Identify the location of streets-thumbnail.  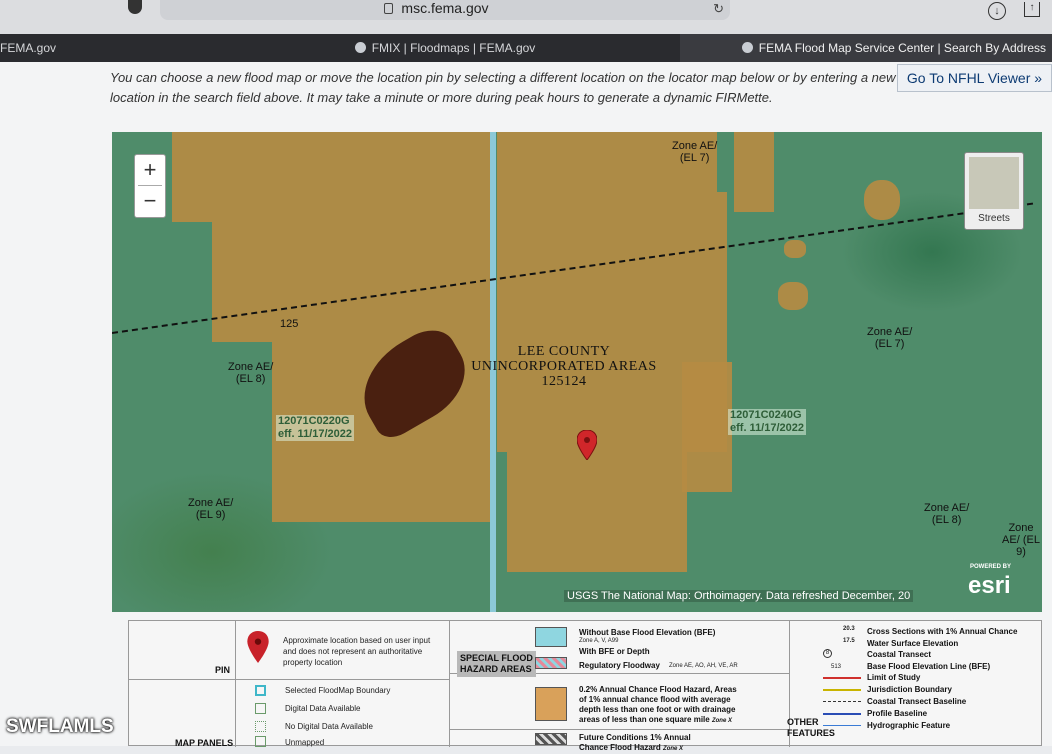
(994, 183).